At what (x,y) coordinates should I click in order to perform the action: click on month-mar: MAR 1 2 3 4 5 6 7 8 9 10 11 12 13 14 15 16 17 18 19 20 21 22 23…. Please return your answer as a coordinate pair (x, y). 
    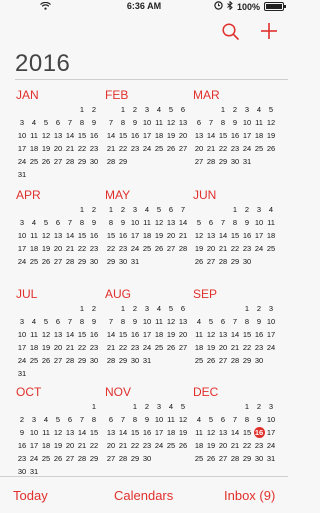
    Looking at the image, I should click on (236, 126).